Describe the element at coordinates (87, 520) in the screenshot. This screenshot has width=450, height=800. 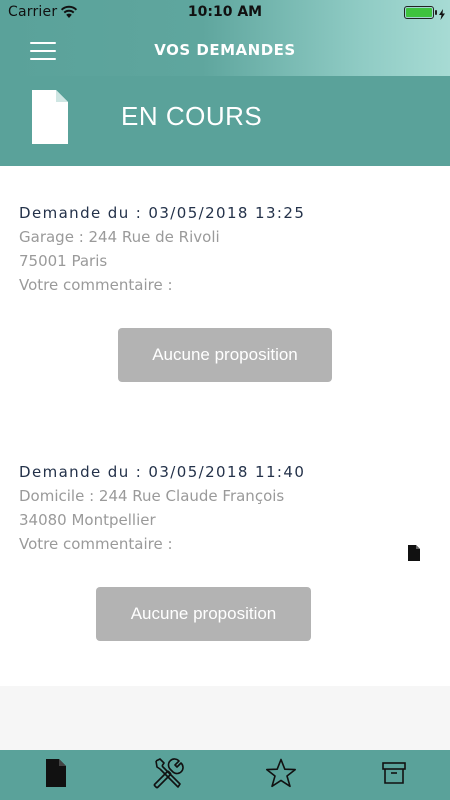
I see `request-city: 34080 Montpellier` at that location.